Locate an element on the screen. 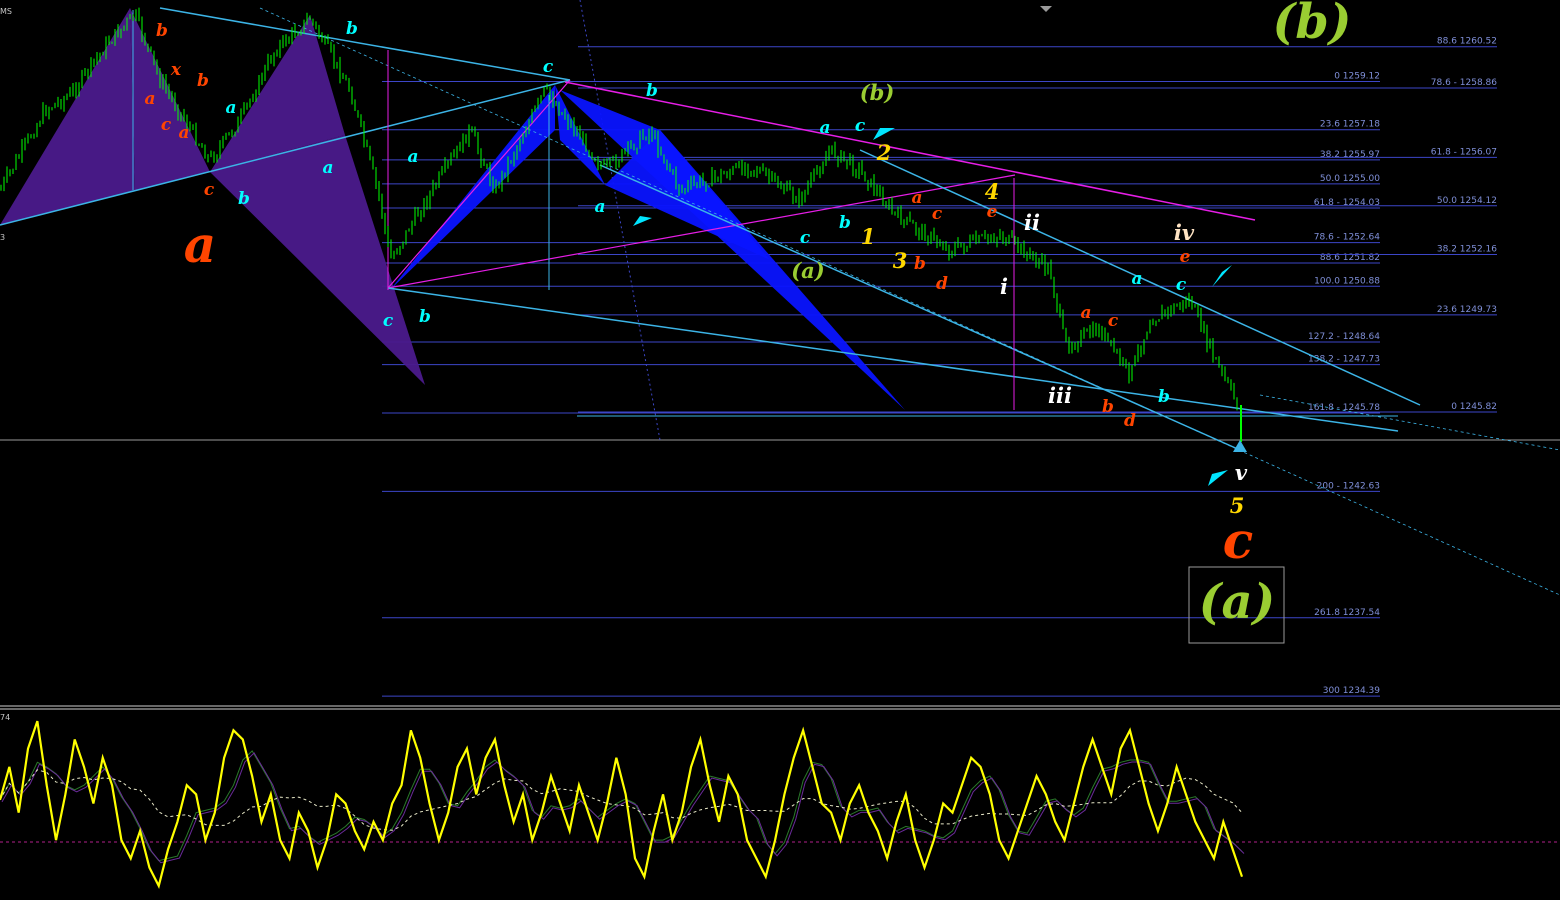  wave-label: iv is located at coordinates (1184, 232).